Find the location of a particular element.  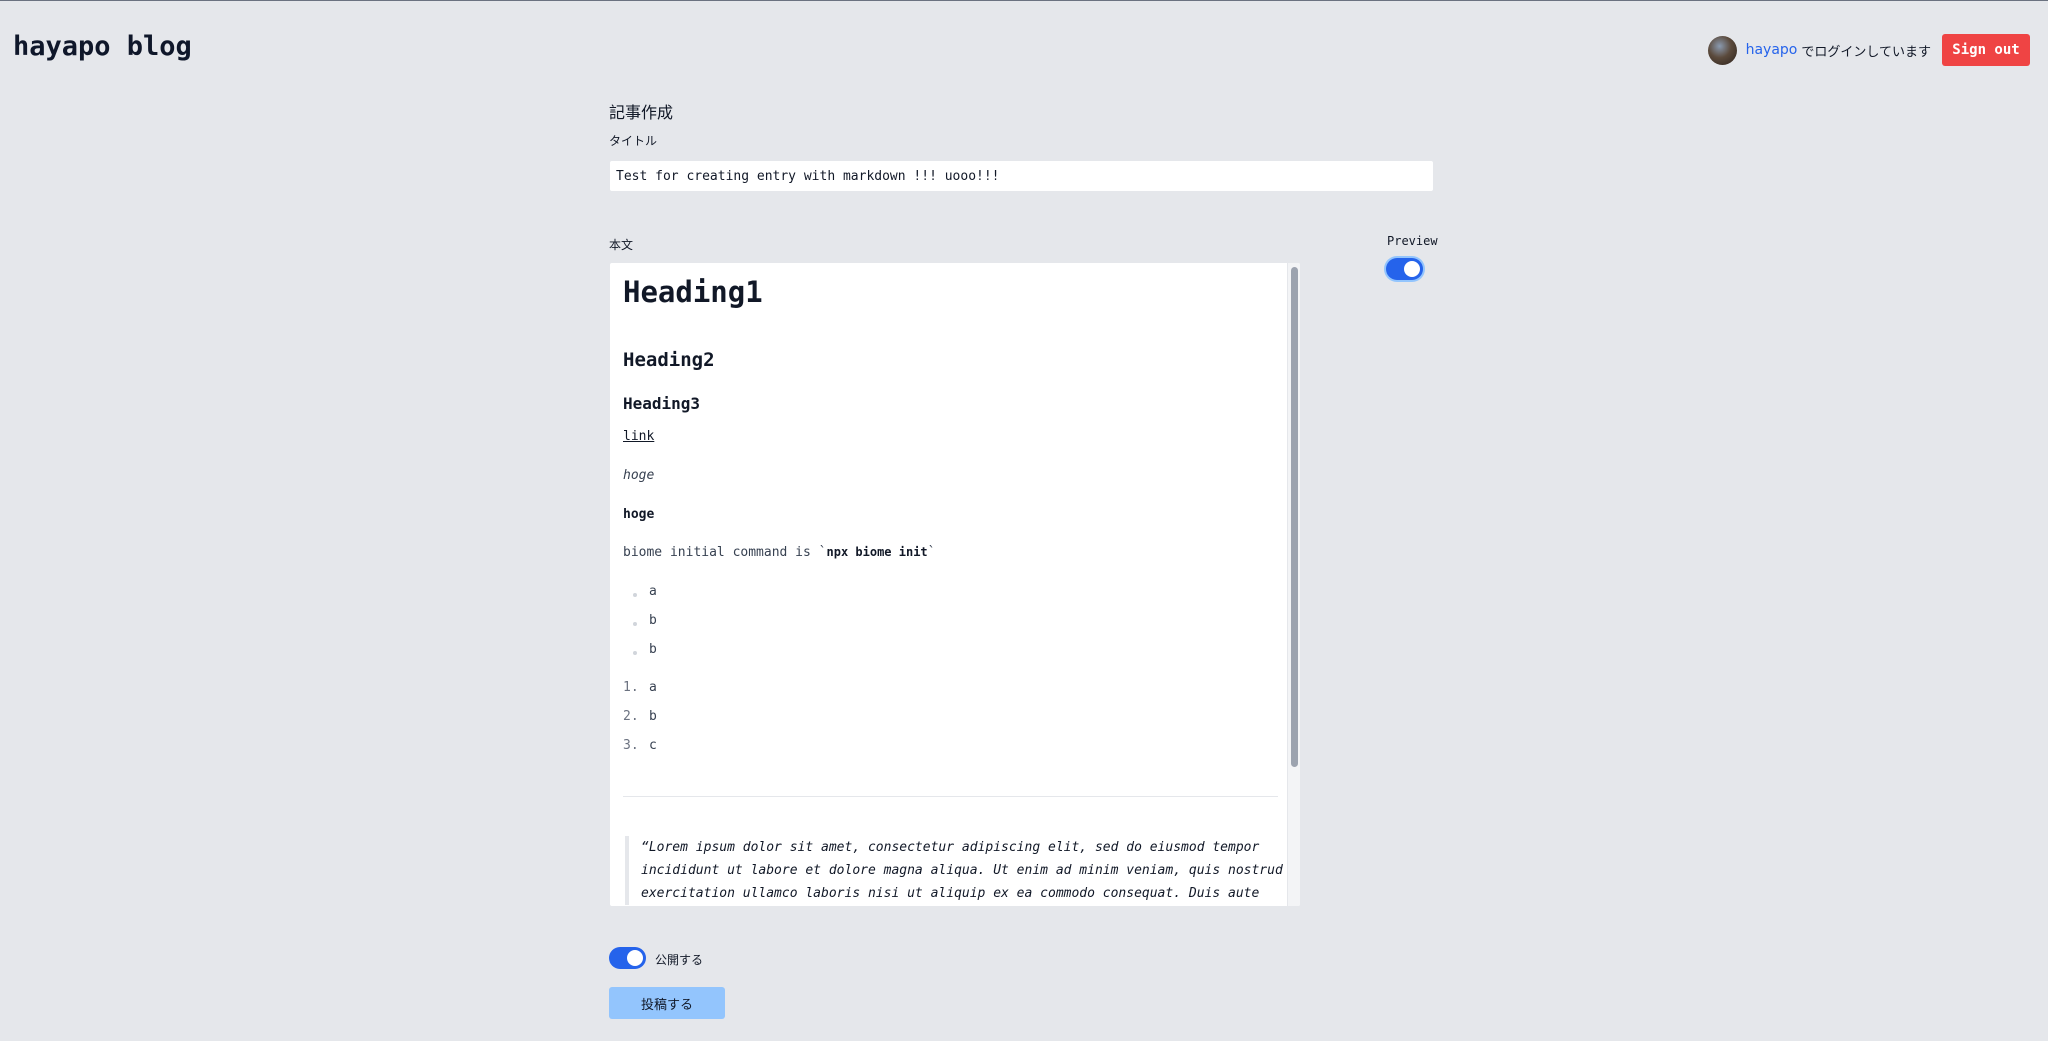

preview-heading-3: Heading3 is located at coordinates (662, 403).